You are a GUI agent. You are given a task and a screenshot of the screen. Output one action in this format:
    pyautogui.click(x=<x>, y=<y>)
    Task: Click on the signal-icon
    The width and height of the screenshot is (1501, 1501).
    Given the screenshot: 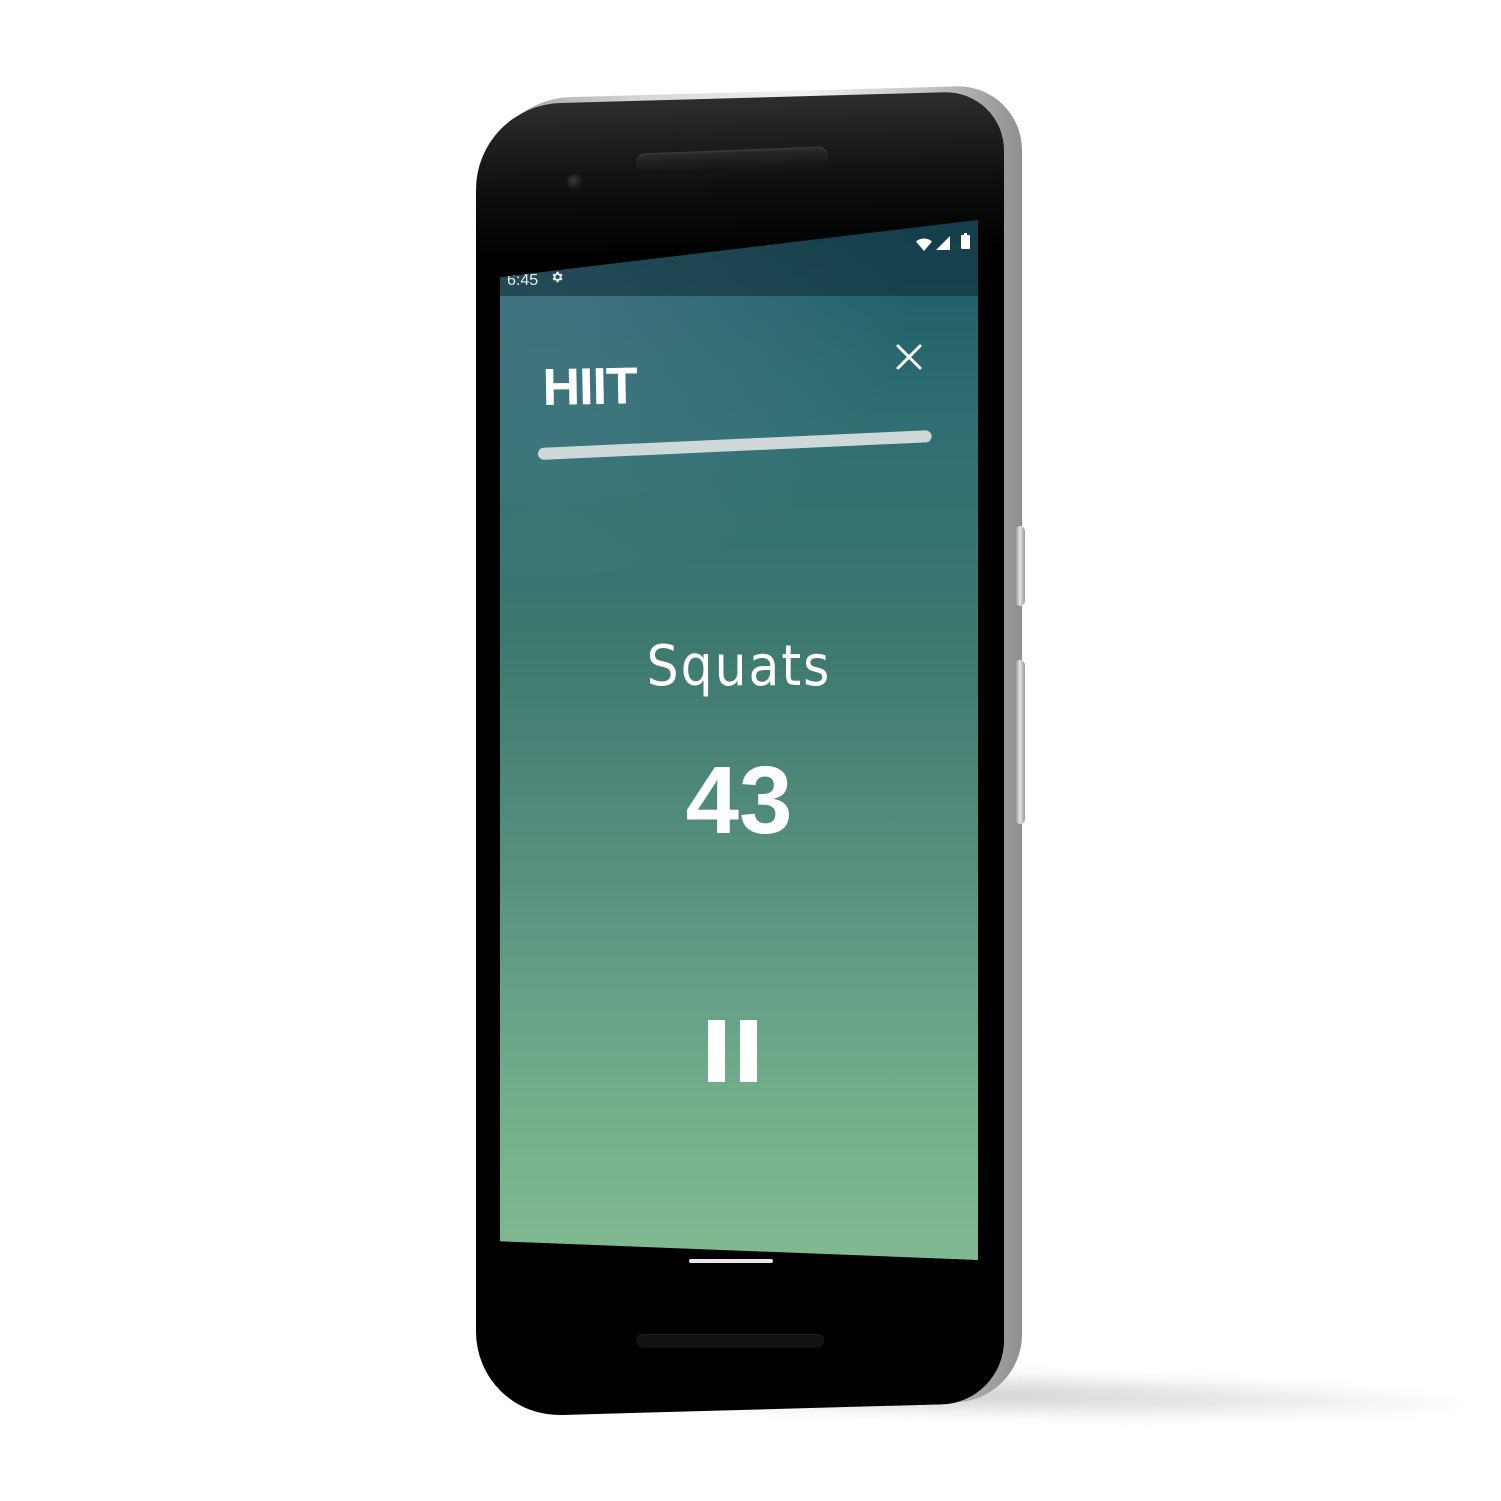 What is the action you would take?
    pyautogui.click(x=943, y=243)
    